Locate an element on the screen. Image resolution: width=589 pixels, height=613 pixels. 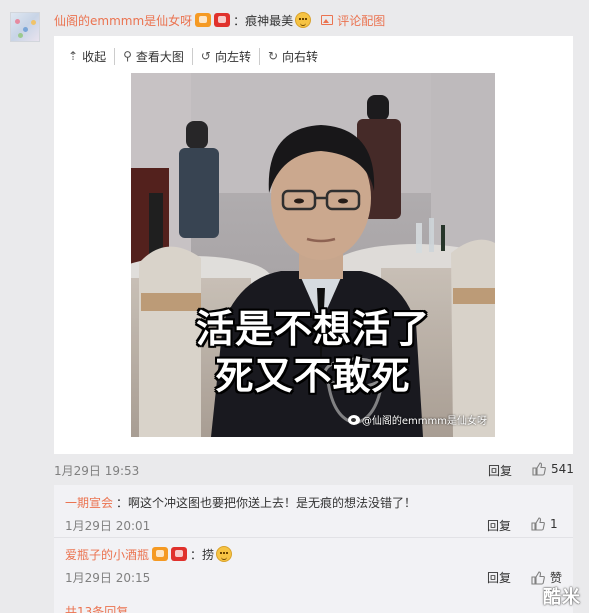
collapse-button: ⇡ 收起 is located at coordinates (91, 56).